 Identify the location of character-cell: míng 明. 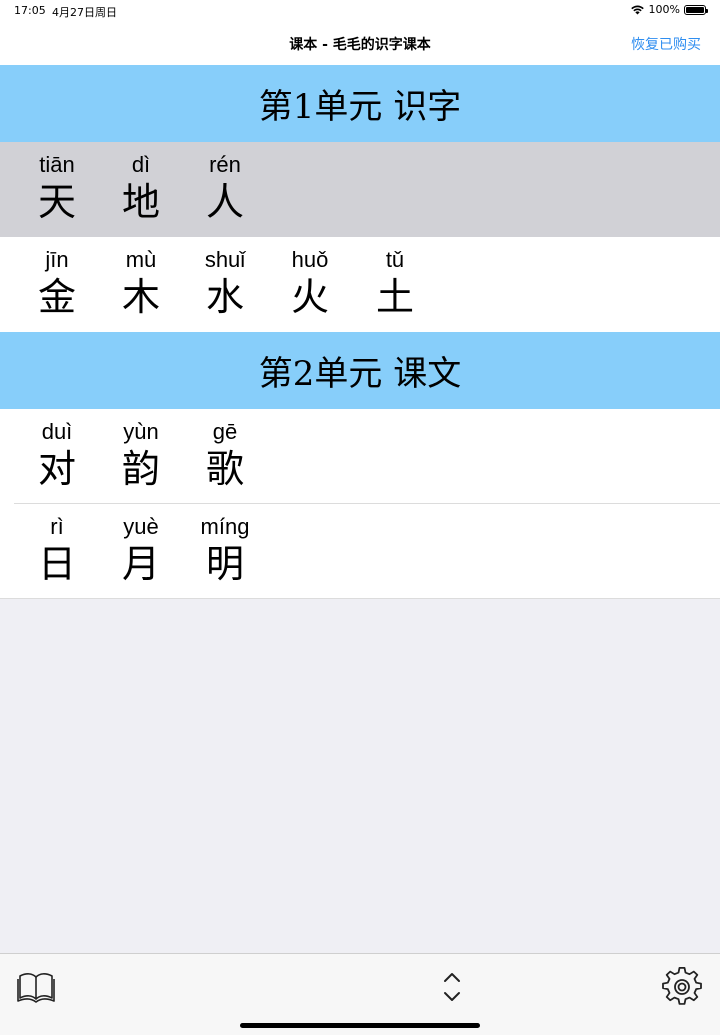
(225, 550).